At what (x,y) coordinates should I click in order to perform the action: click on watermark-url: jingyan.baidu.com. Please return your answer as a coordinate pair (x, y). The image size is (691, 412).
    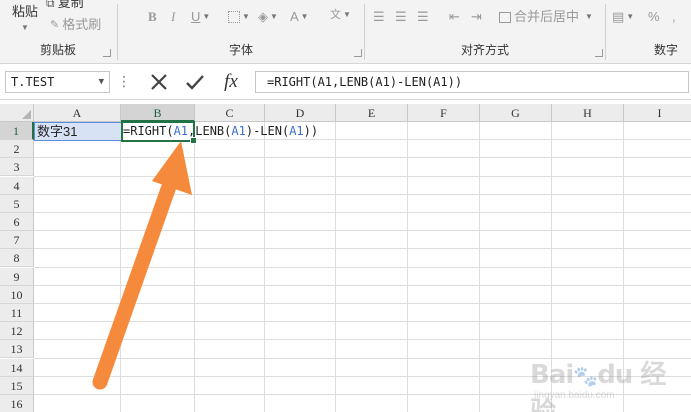
    Looking at the image, I should click on (574, 395).